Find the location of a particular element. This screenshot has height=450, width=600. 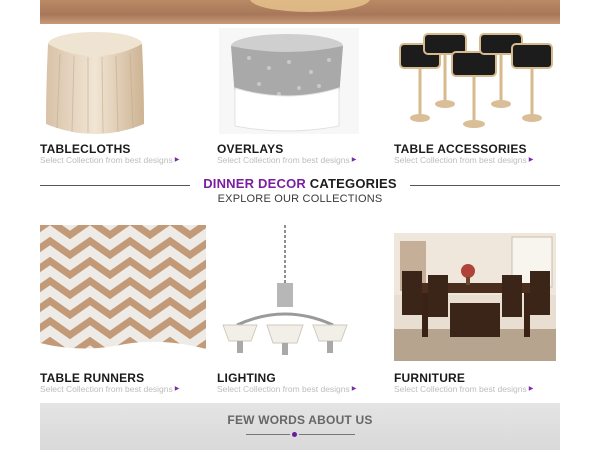

about-divider-dot is located at coordinates (294, 434).